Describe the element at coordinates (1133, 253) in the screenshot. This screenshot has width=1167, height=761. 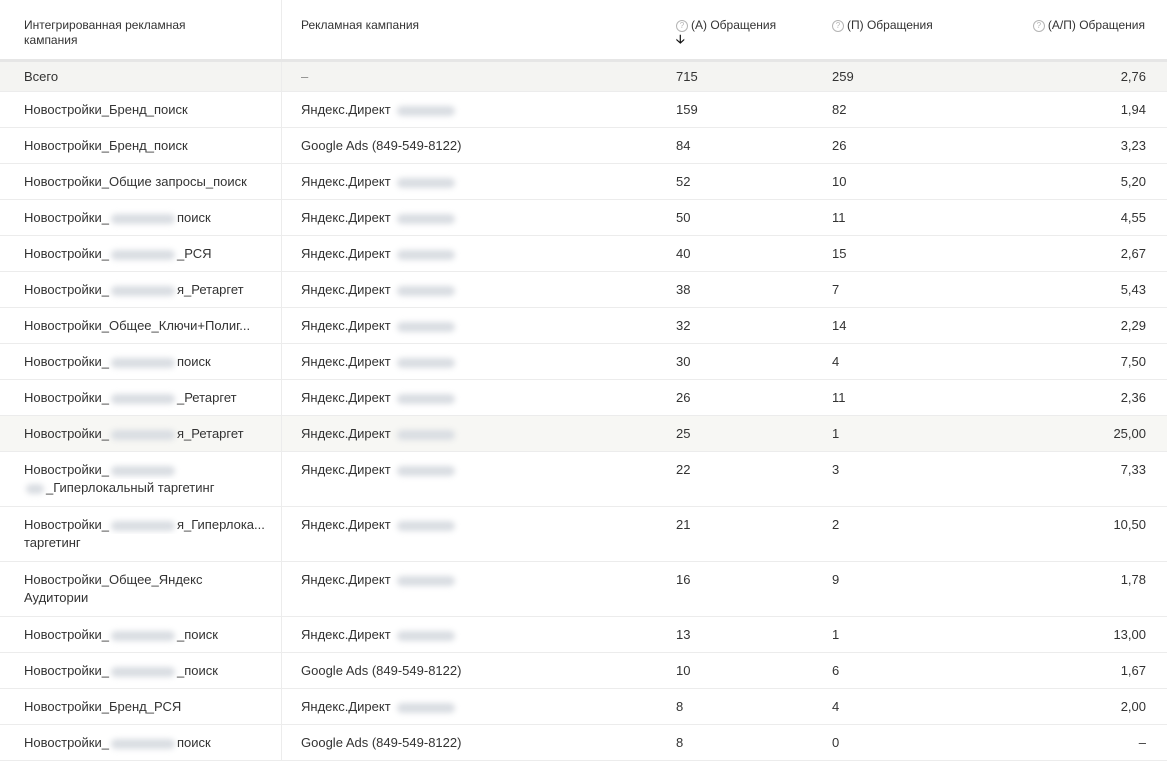
I see `ap-ratio-value: 2,67` at that location.